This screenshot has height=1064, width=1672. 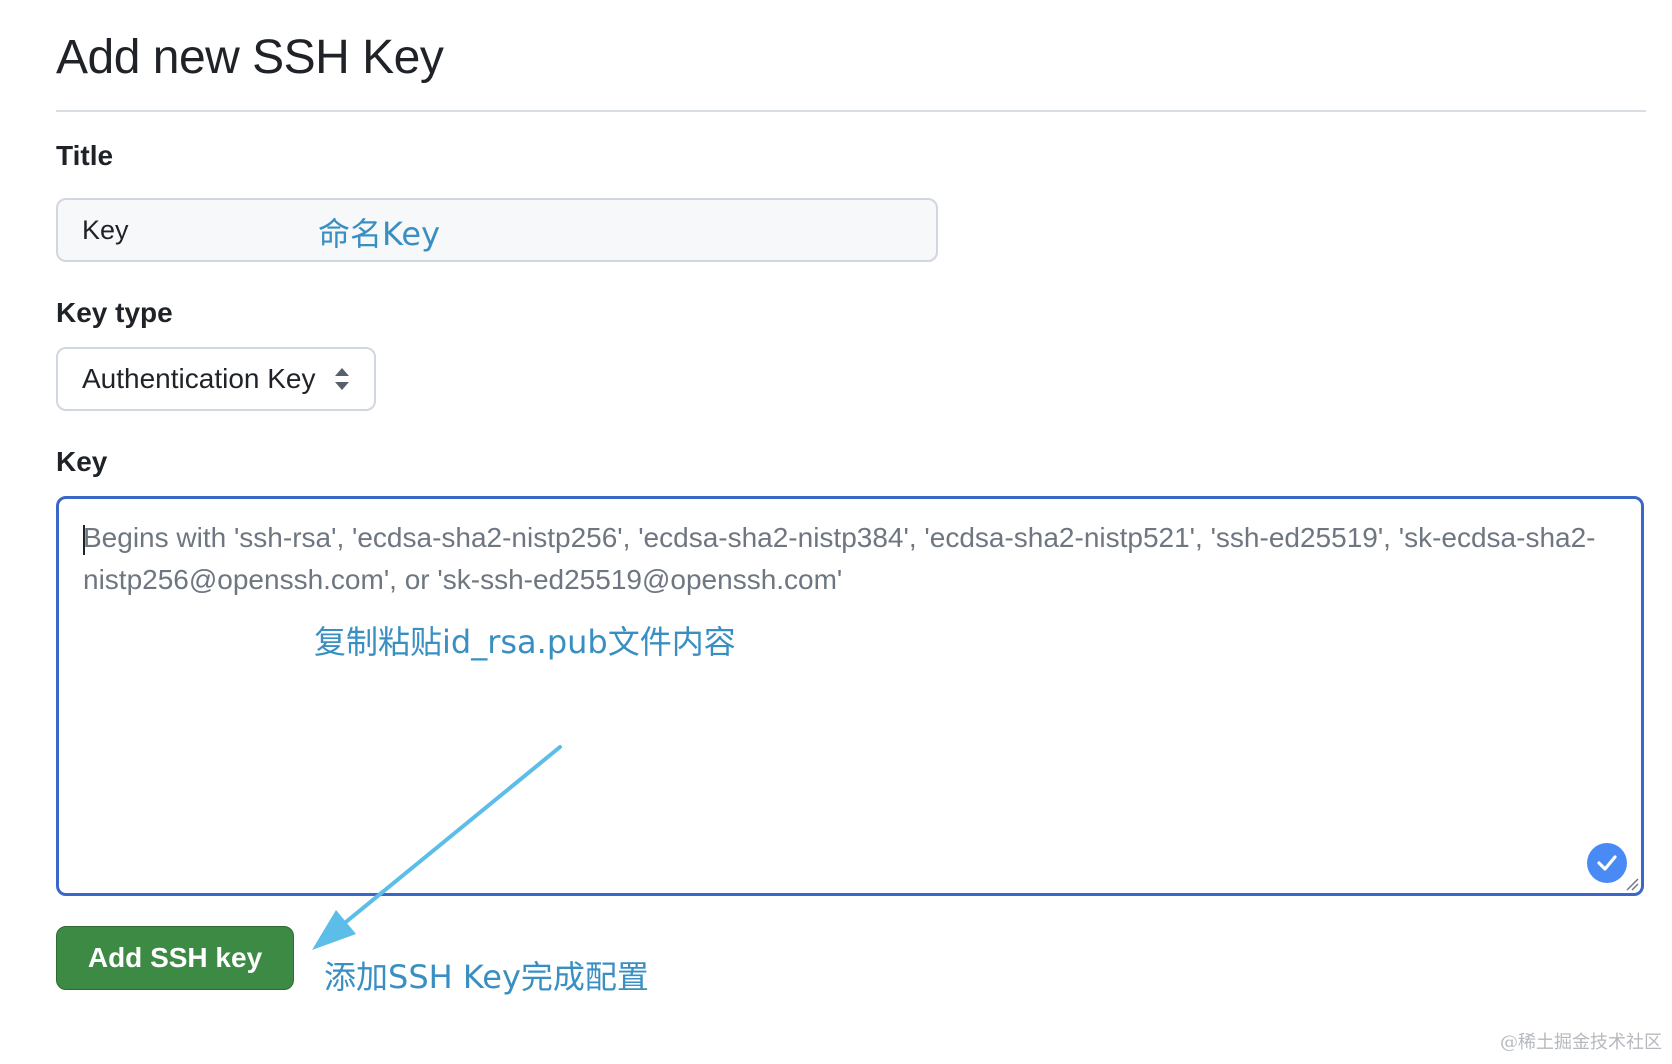 I want to click on title-input, so click(x=497, y=230).